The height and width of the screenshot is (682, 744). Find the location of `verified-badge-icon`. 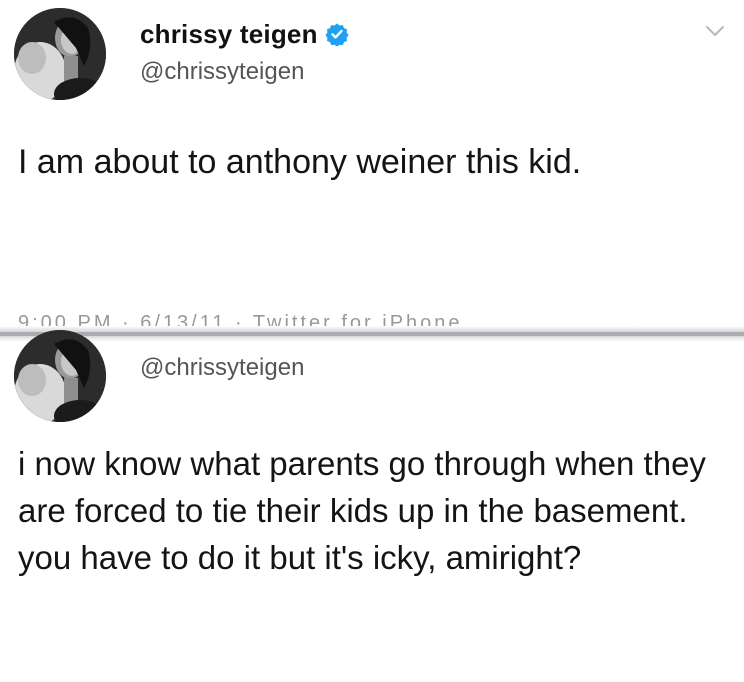

verified-badge-icon is located at coordinates (337, 34).